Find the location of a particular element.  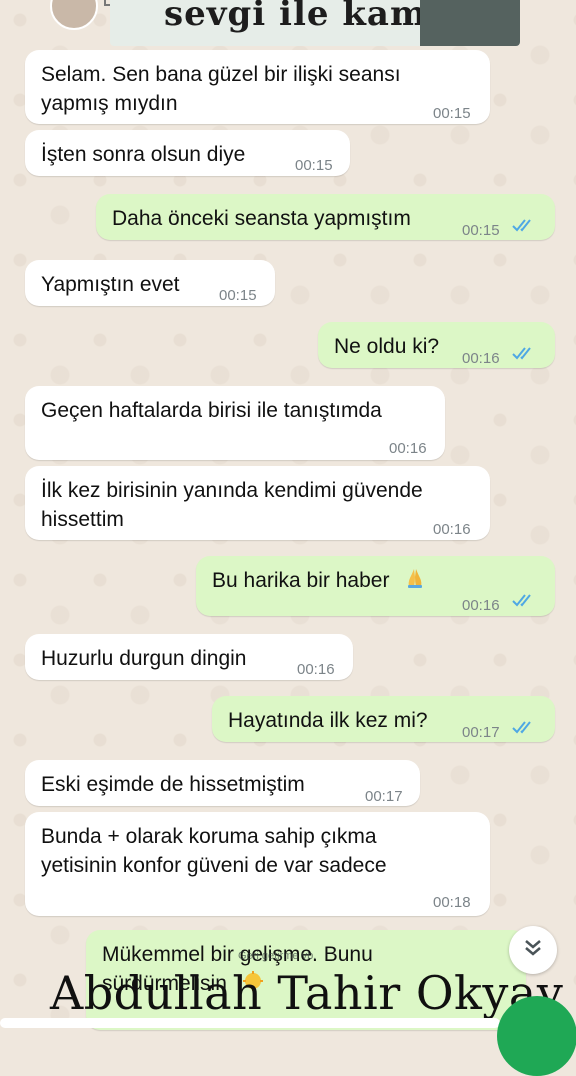

message-bubble-outgoing: Daha önceki seansta yapmıştım 00:15 is located at coordinates (325, 217).